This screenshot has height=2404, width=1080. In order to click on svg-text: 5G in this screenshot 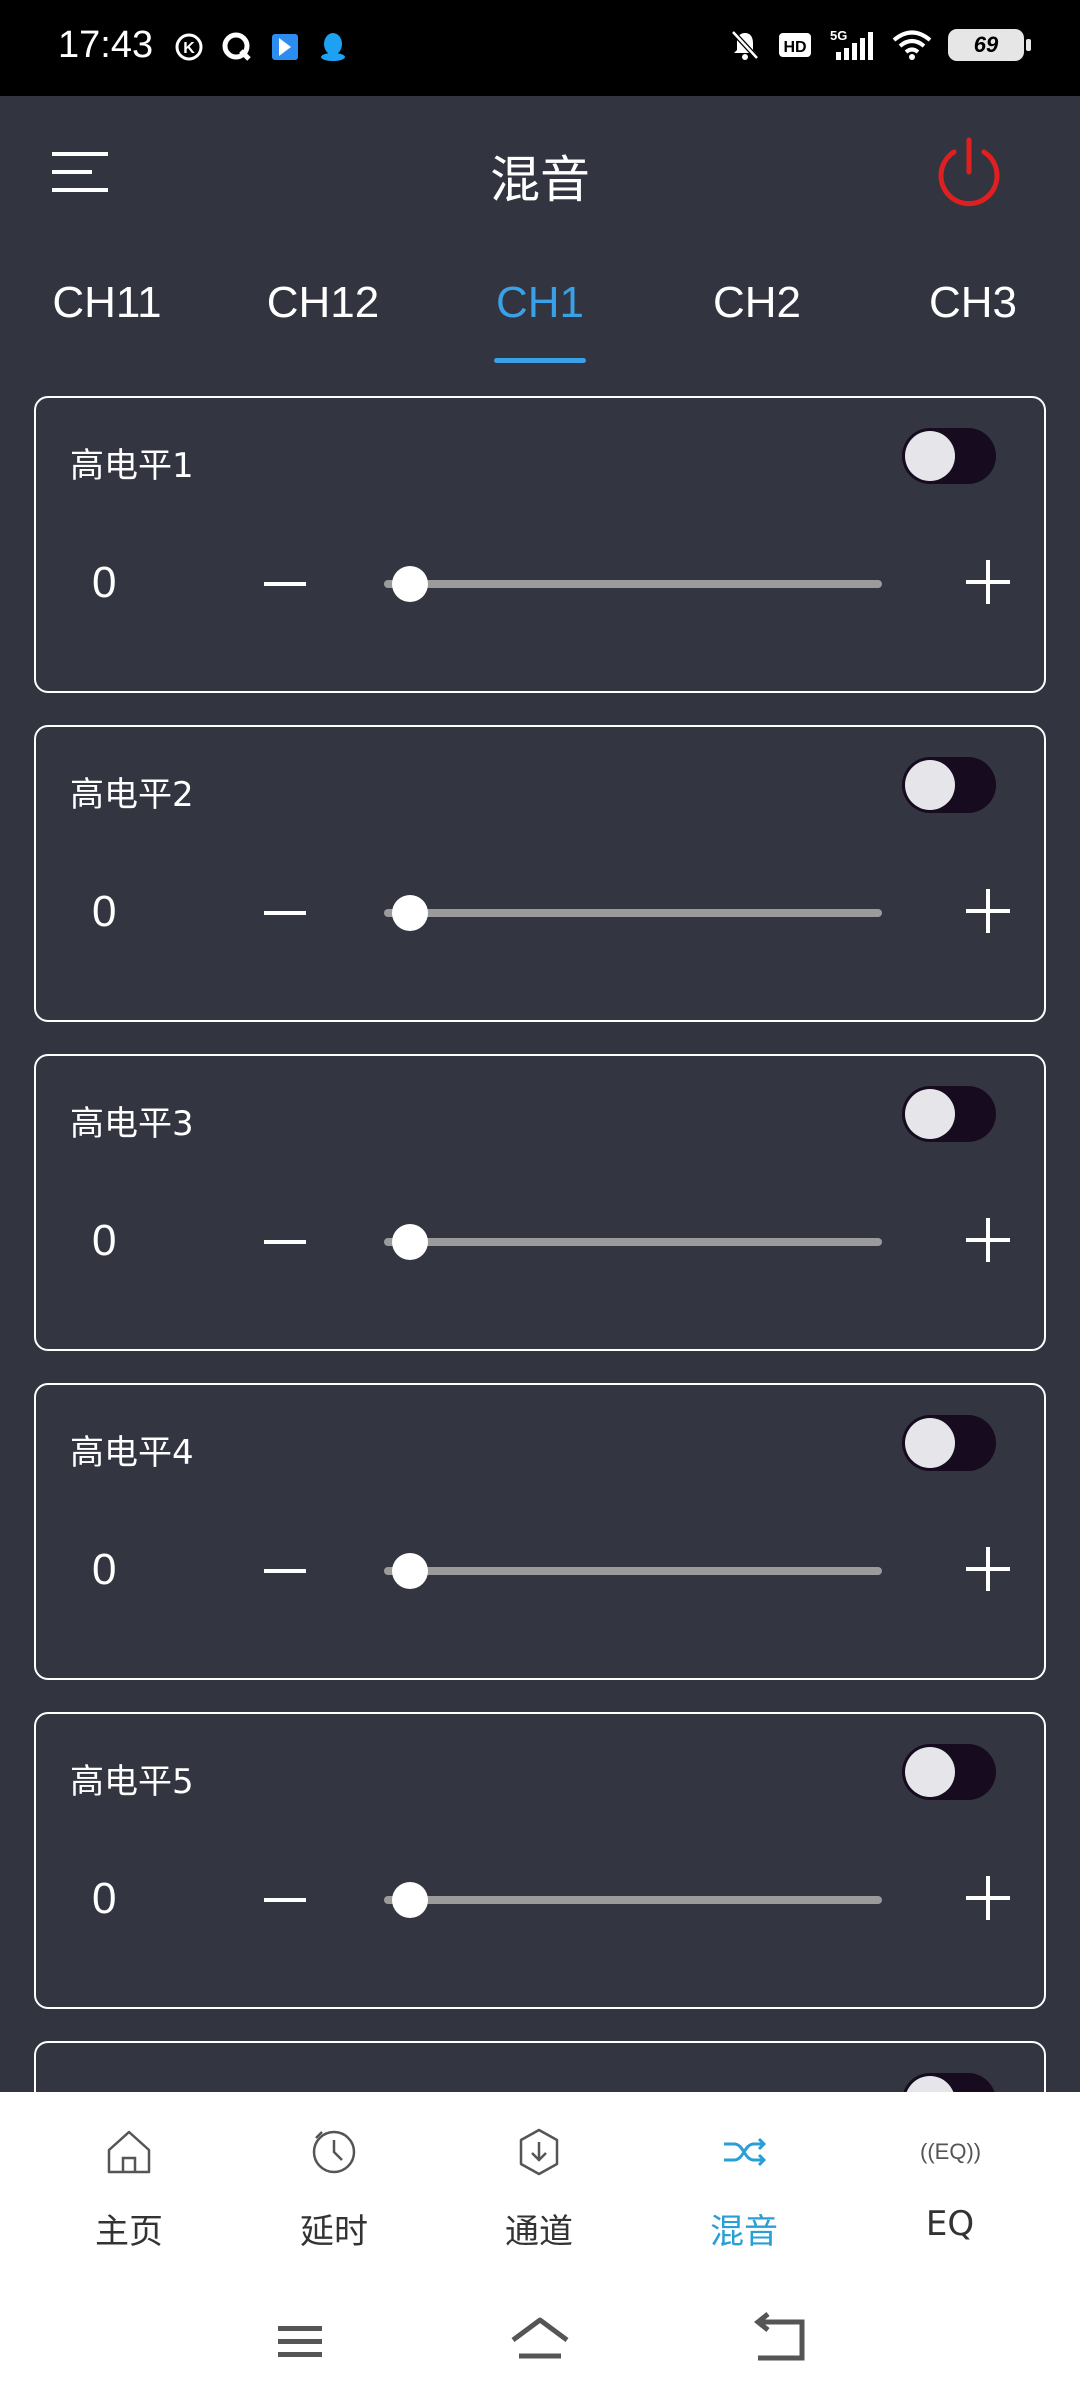, I will do `click(838, 35)`.